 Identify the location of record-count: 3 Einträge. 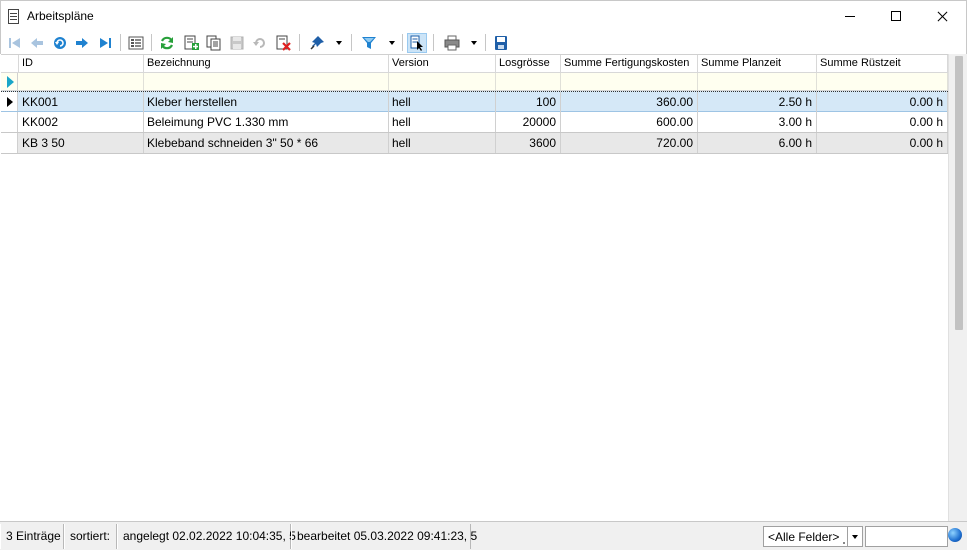
(32, 536).